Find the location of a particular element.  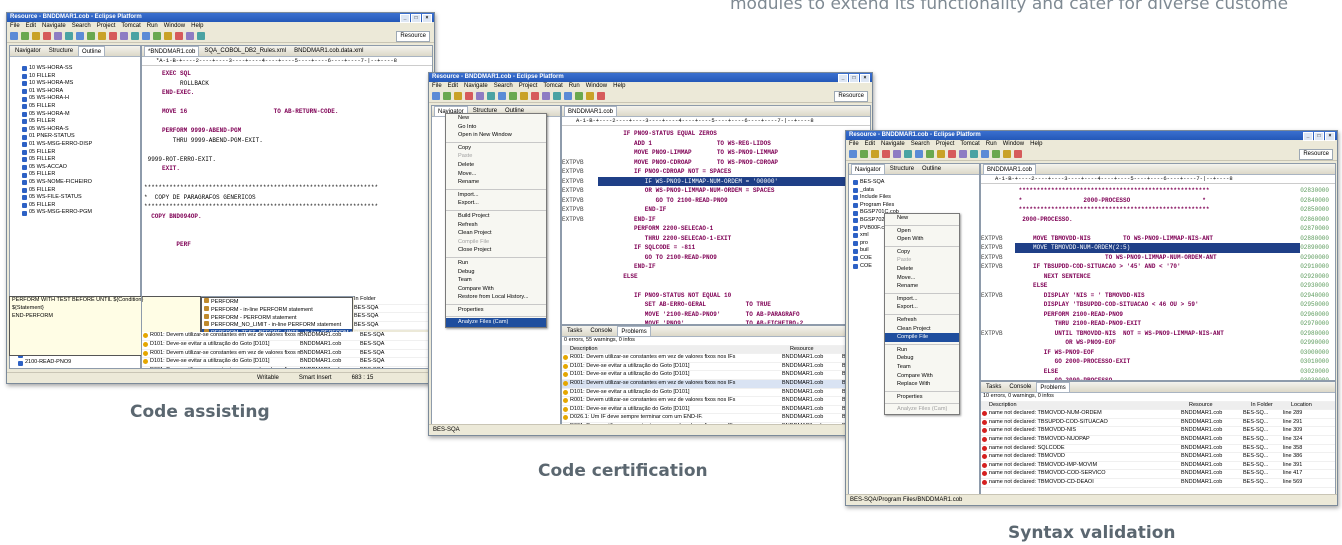

context-menu-item: Properties is located at coordinates (922, 397).